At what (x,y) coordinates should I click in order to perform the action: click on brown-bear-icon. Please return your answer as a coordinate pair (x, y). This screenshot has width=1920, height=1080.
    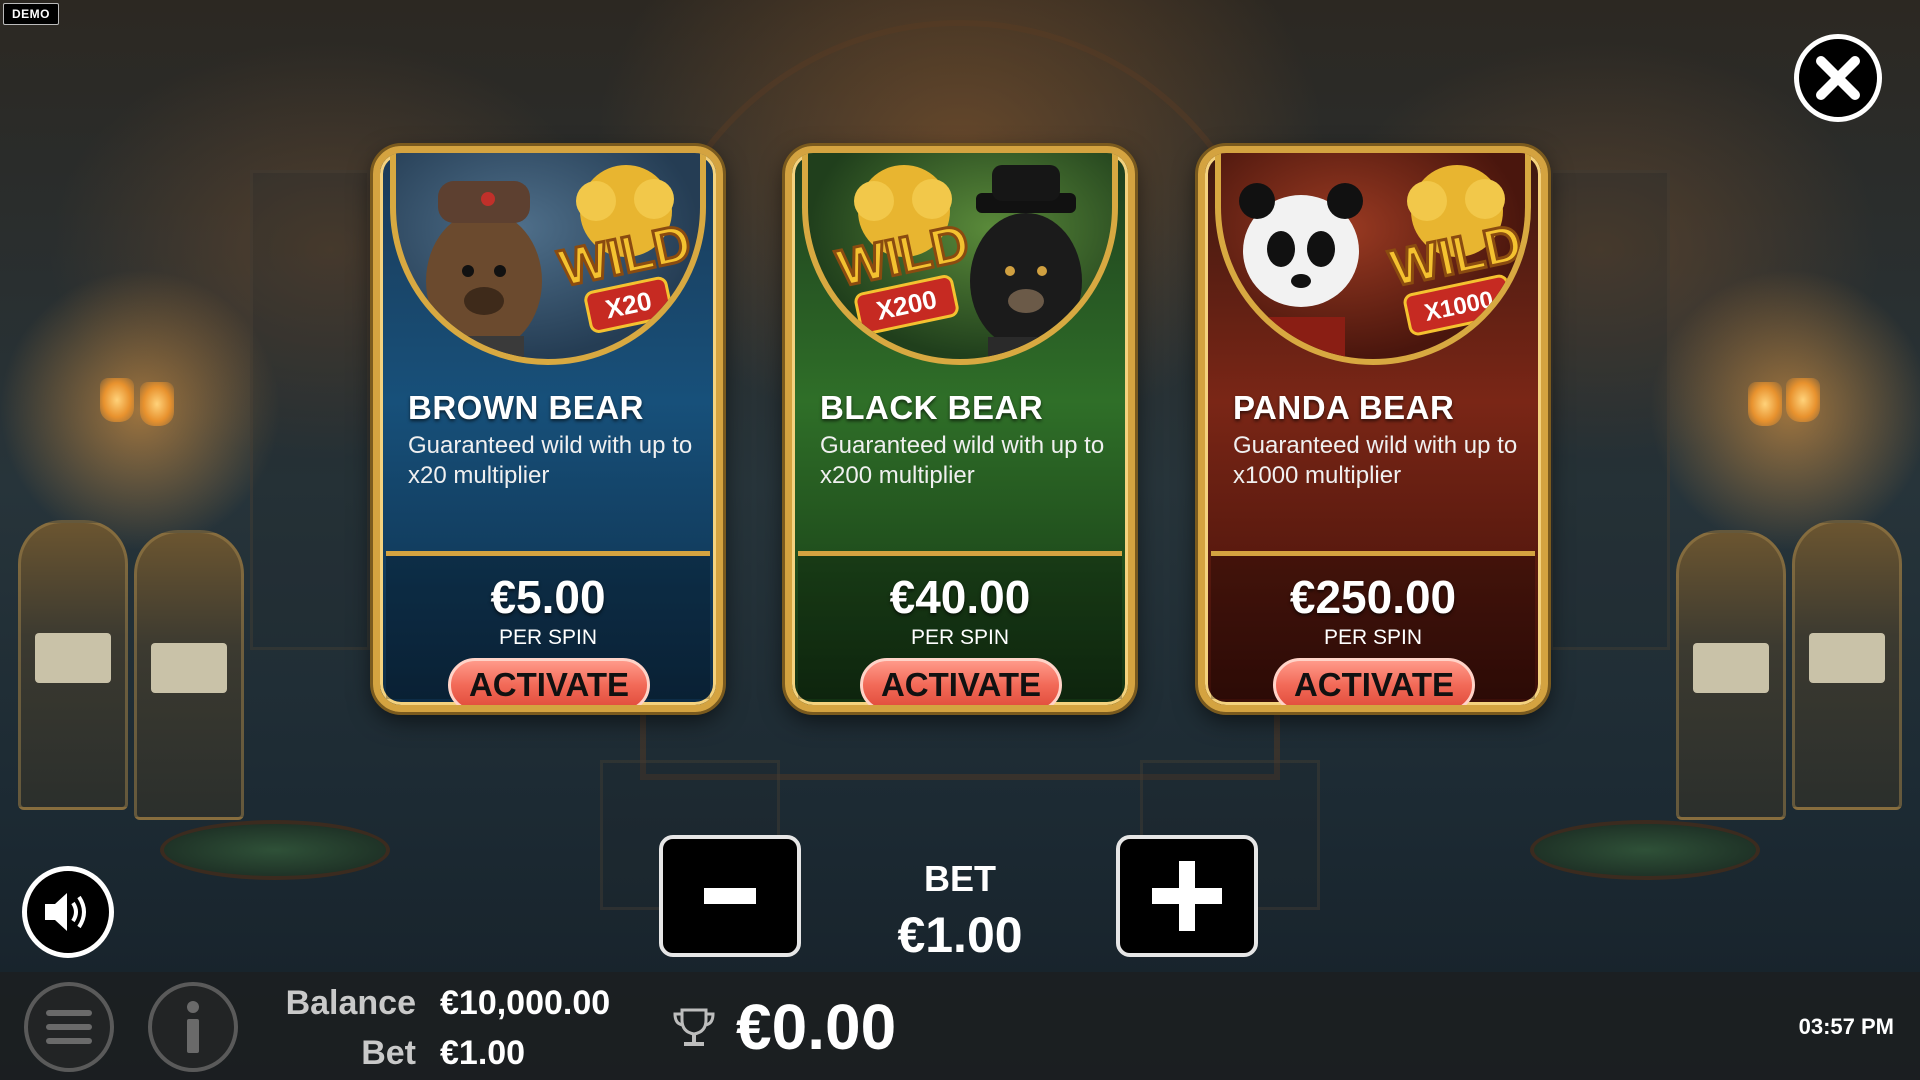
    Looking at the image, I should click on (484, 281).